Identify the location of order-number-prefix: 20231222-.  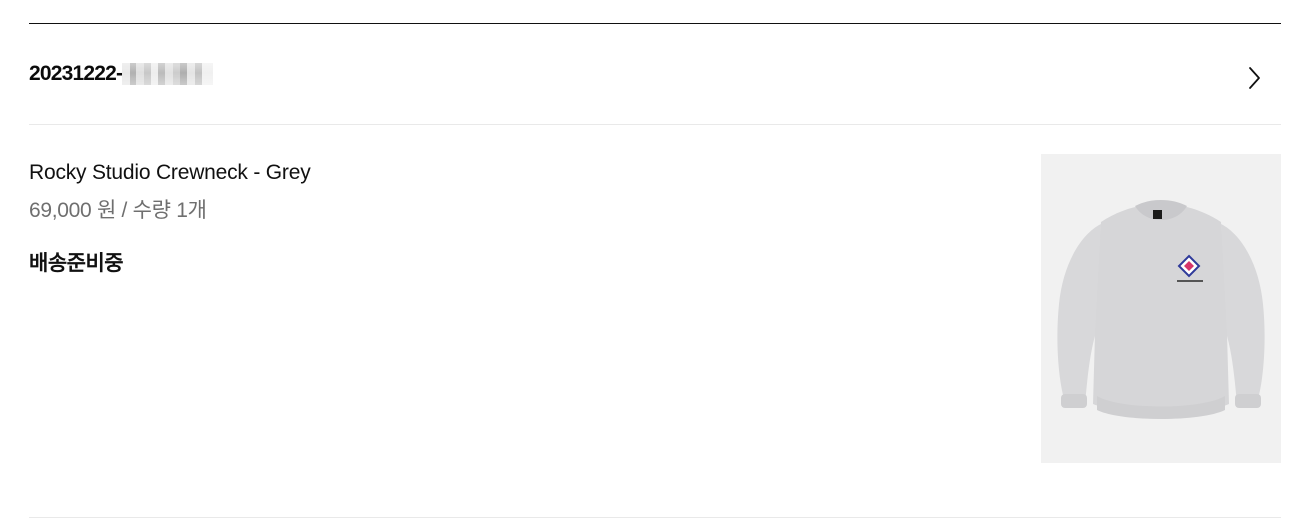
(76, 73).